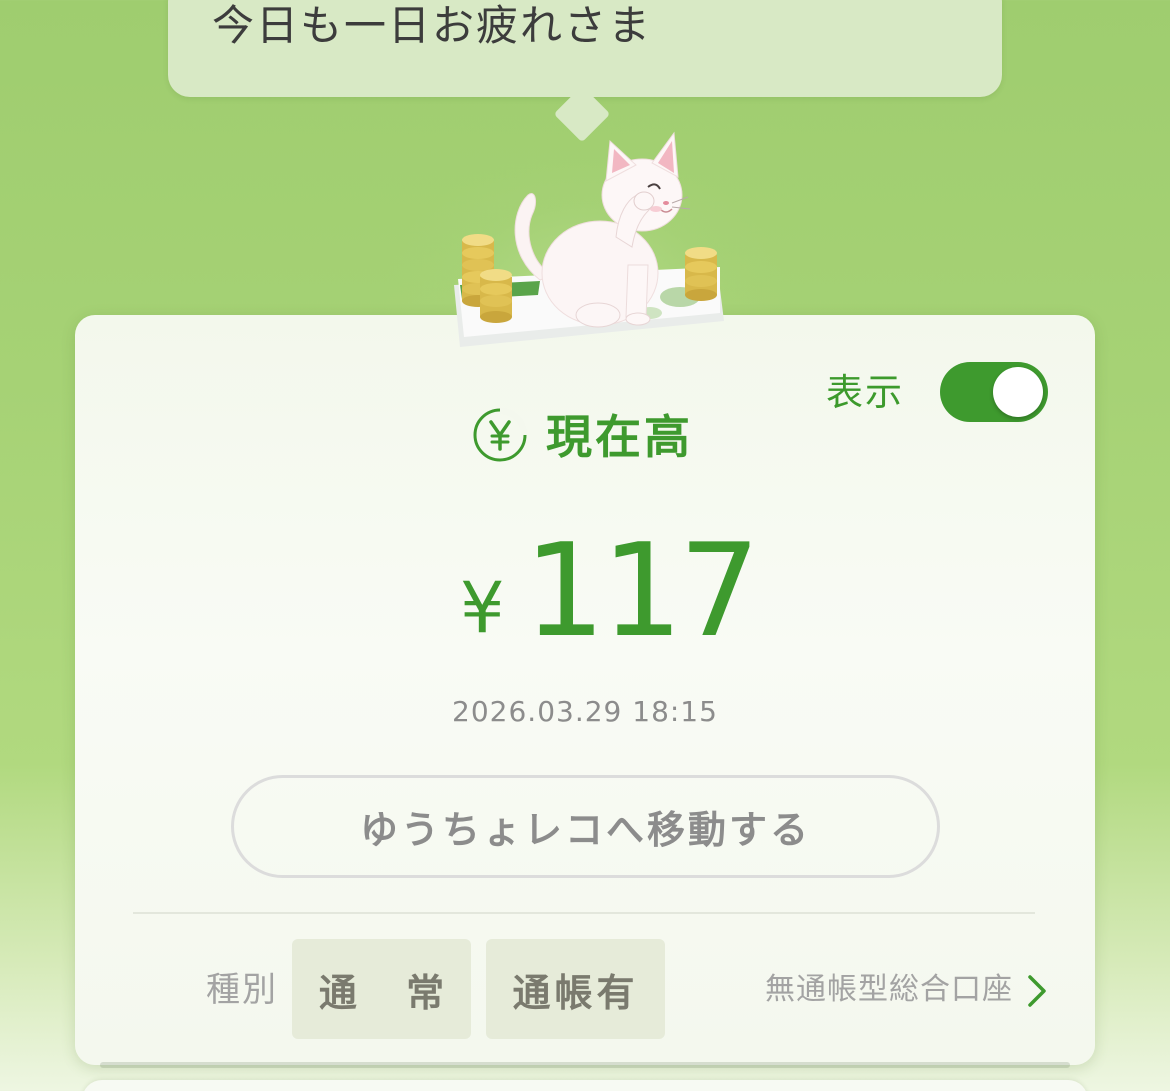 The width and height of the screenshot is (1170, 1091). I want to click on balance-amount: 117, so click(642, 591).